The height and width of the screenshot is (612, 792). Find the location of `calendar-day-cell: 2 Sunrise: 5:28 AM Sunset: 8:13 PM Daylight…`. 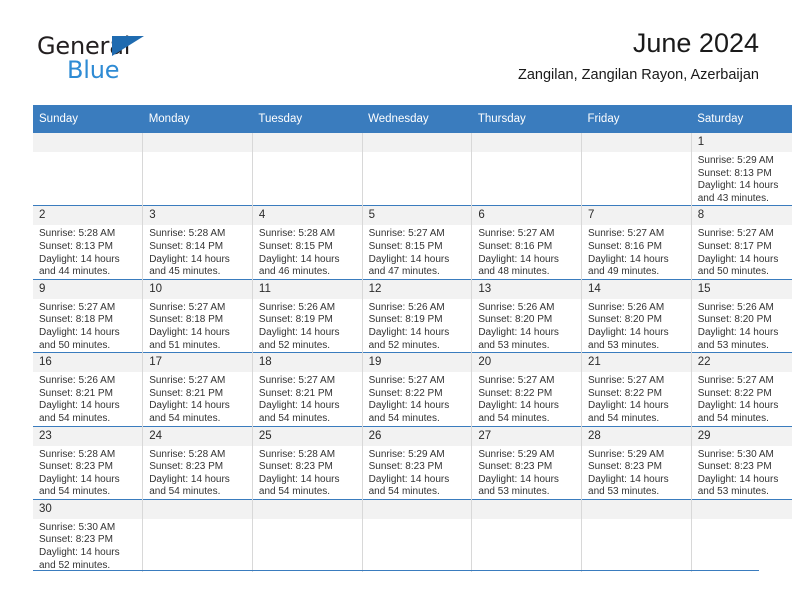

calendar-day-cell: 2 Sunrise: 5:28 AM Sunset: 8:13 PM Daylight… is located at coordinates (88, 242).